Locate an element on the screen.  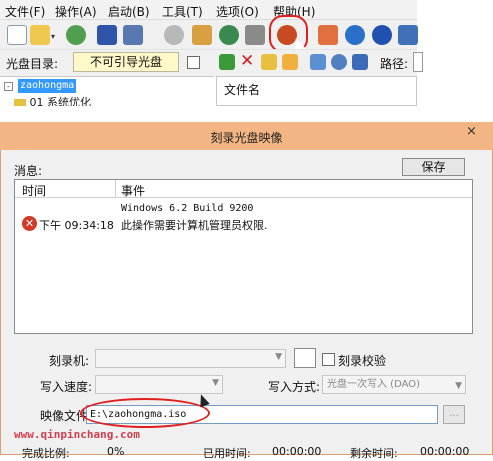
tree-node-child: 01 系统优化 is located at coordinates (52, 101).